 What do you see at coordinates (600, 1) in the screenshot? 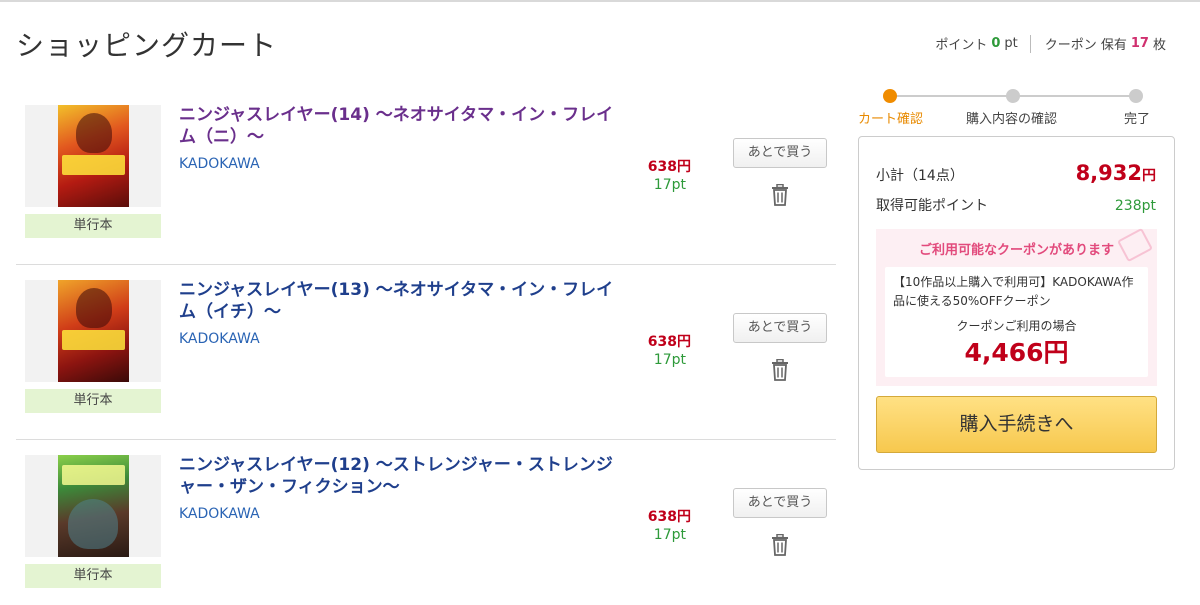
I see `top-divider` at bounding box center [600, 1].